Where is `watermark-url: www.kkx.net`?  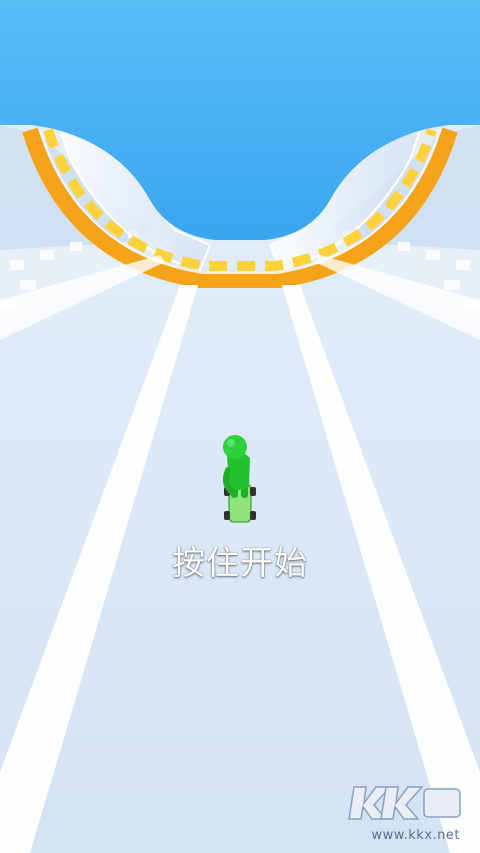 watermark-url: www.kkx.net is located at coordinates (415, 835).